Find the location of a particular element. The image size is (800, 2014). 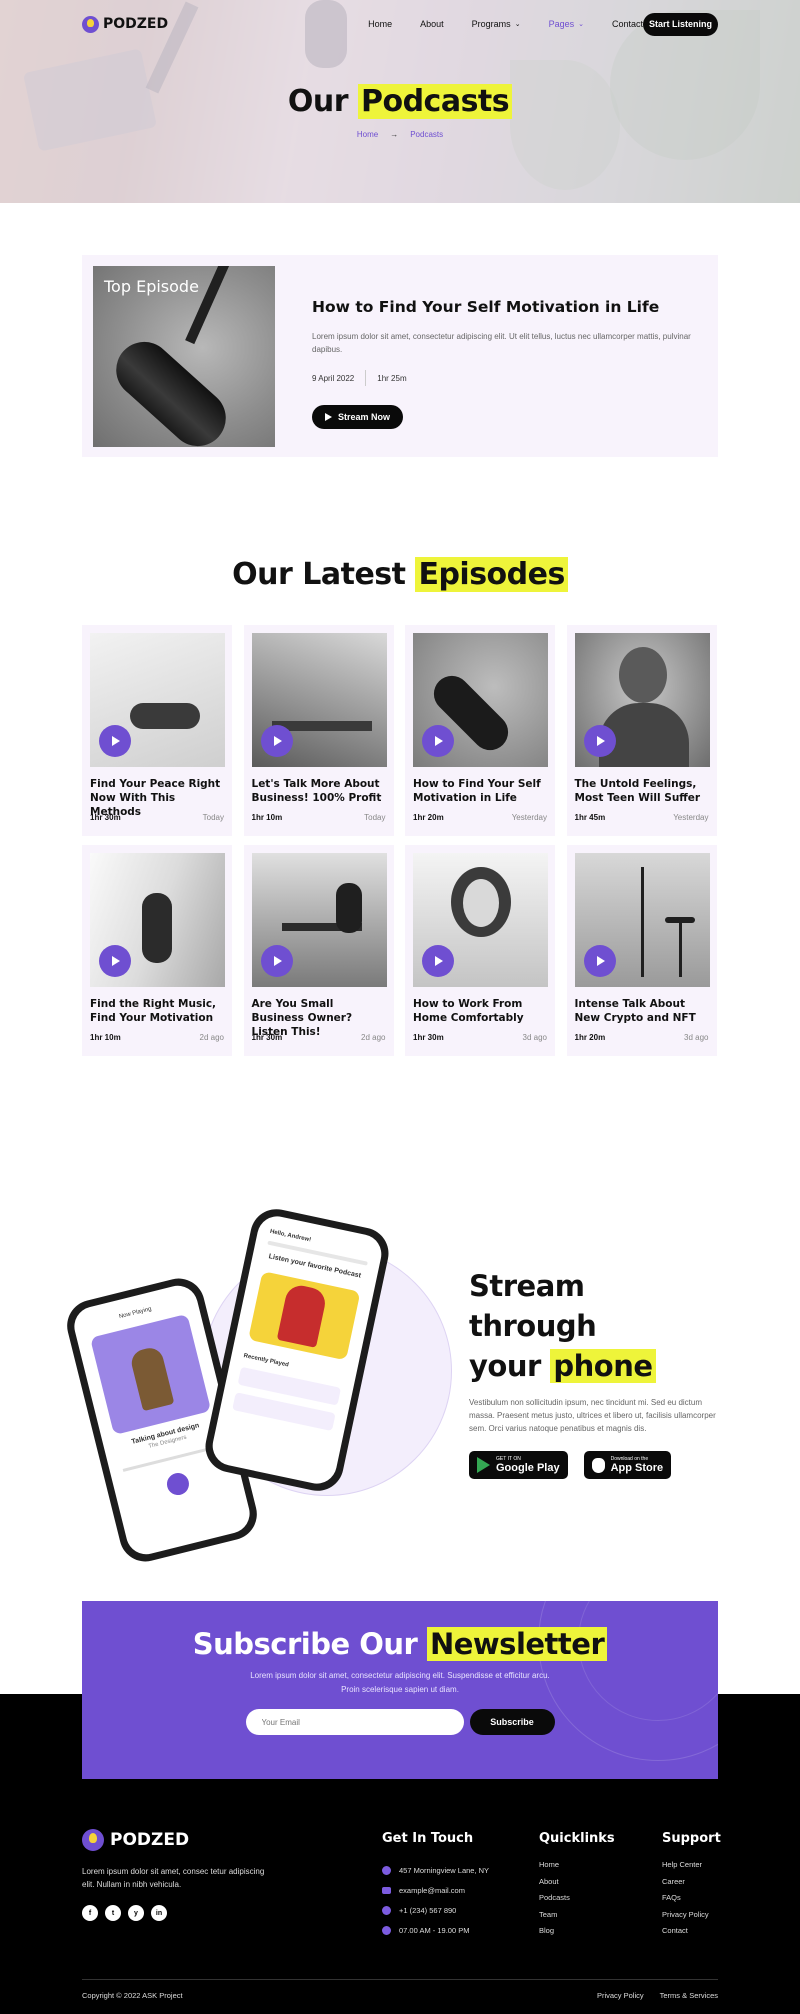

nav-item-home: Home is located at coordinates (380, 24).